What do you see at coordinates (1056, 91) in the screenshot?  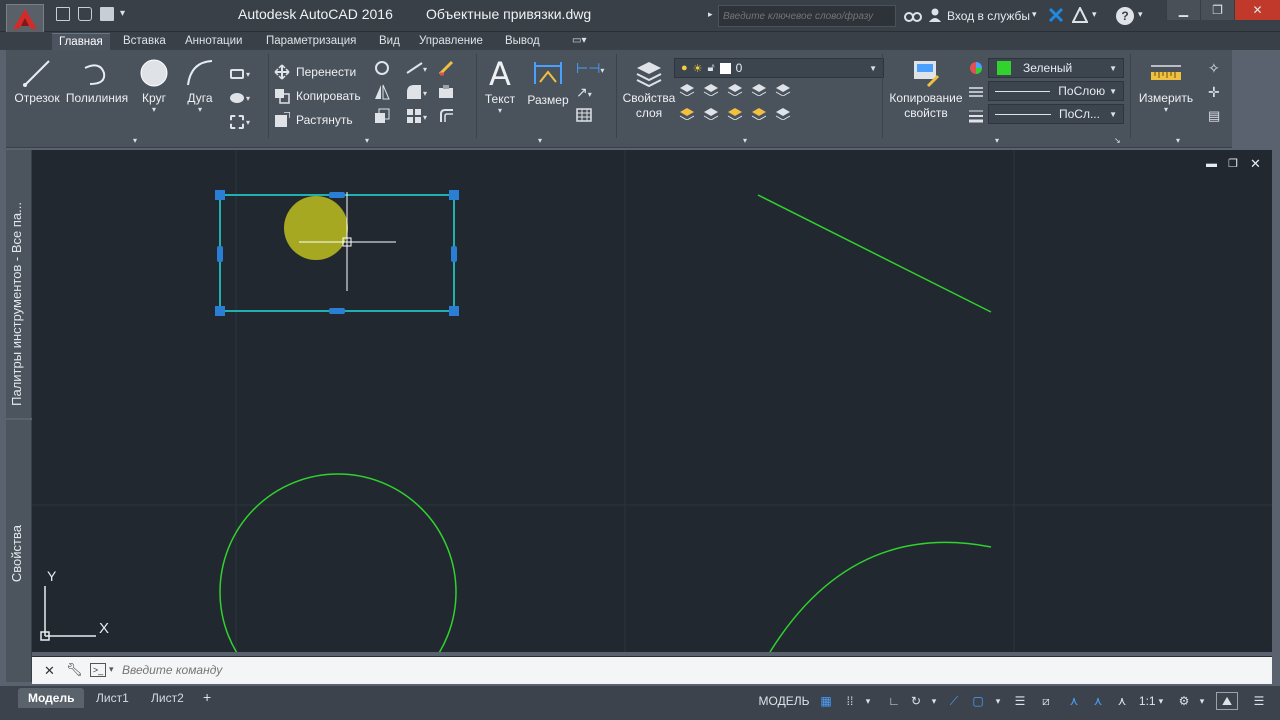 I see `linetype-dropdown: ПоСлою ▼` at bounding box center [1056, 91].